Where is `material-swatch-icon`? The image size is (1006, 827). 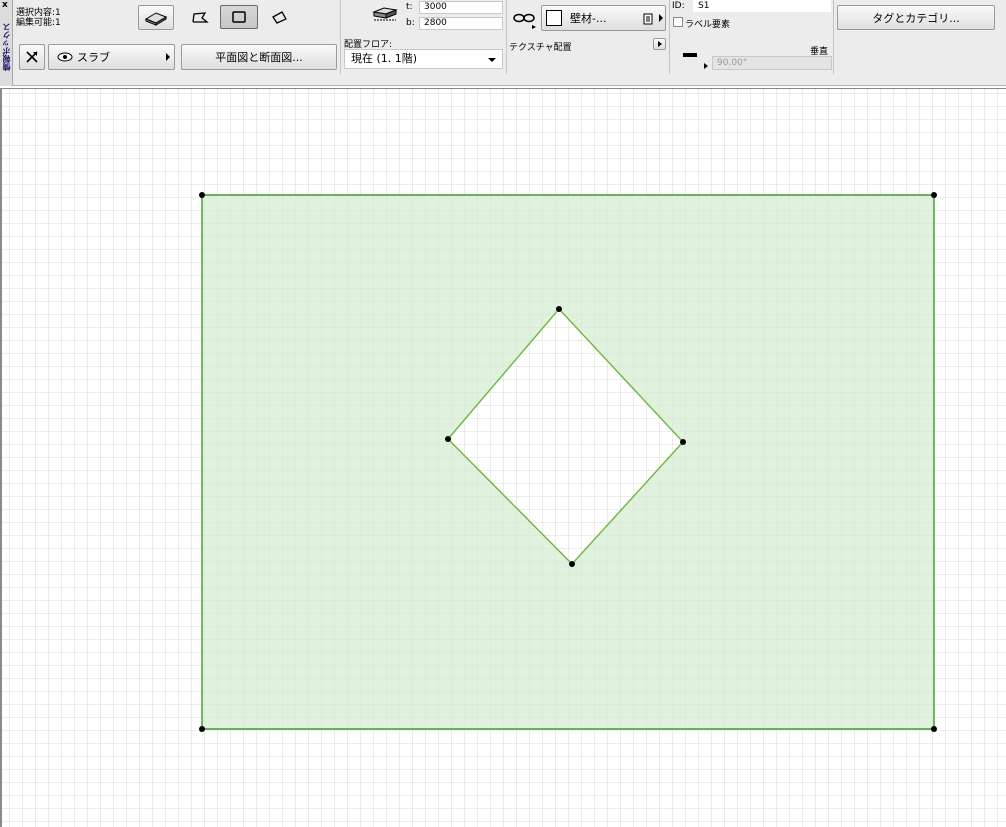 material-swatch-icon is located at coordinates (554, 18).